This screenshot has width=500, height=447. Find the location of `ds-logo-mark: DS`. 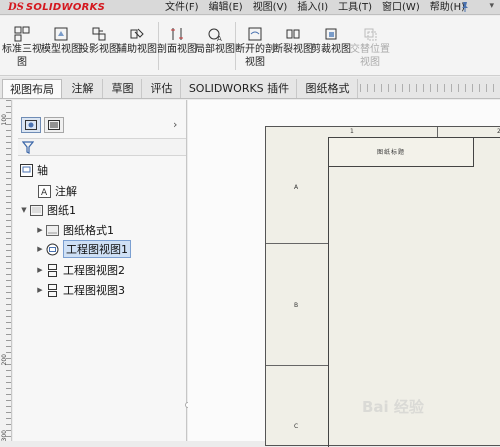

ds-logo-mark: DS is located at coordinates (16, 7).